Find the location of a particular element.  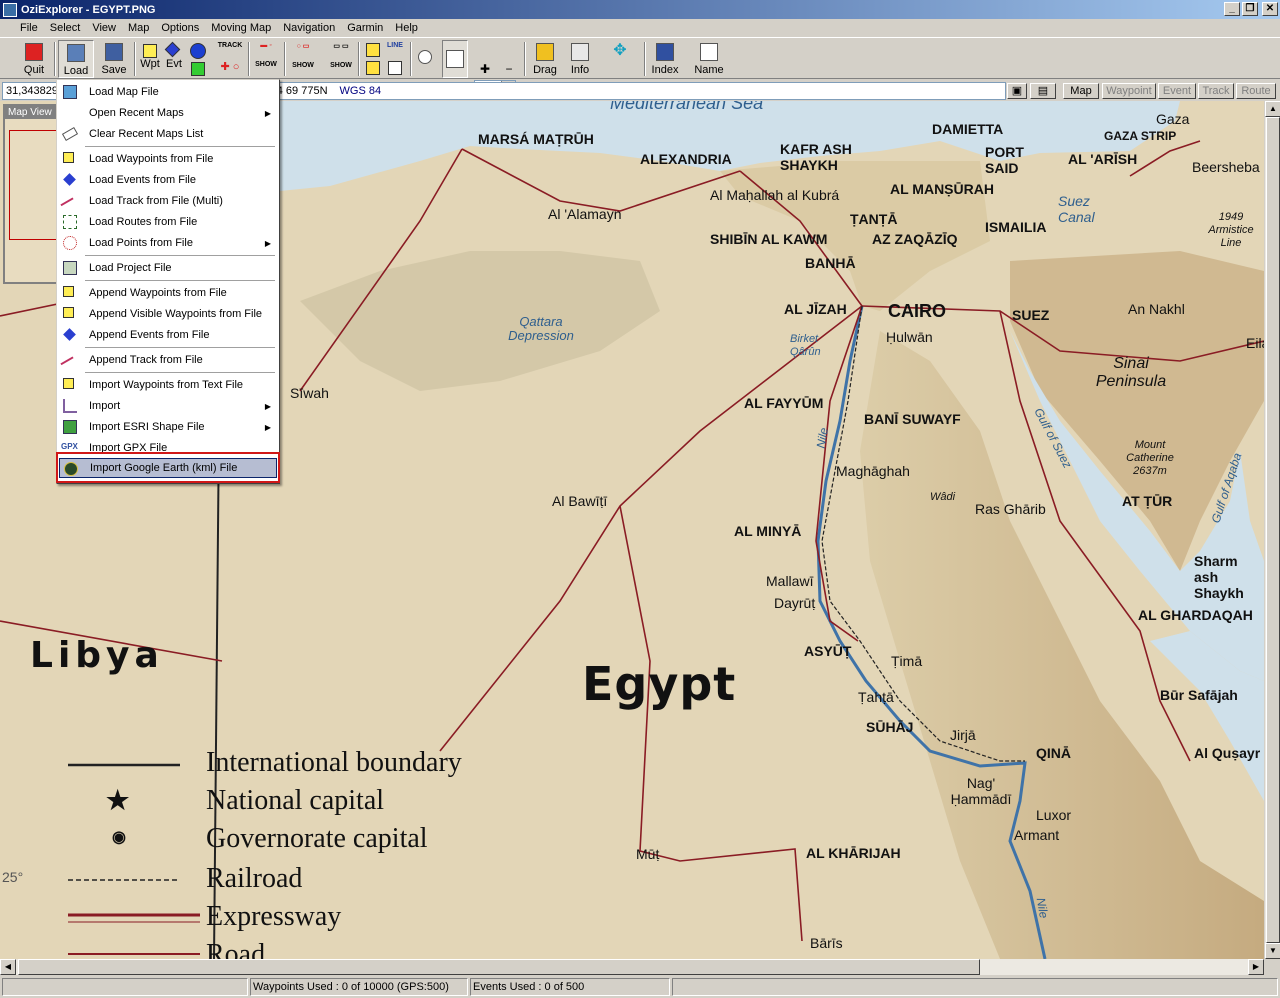

horizontal-scrollbar: ◀ ▶ is located at coordinates (632, 967).